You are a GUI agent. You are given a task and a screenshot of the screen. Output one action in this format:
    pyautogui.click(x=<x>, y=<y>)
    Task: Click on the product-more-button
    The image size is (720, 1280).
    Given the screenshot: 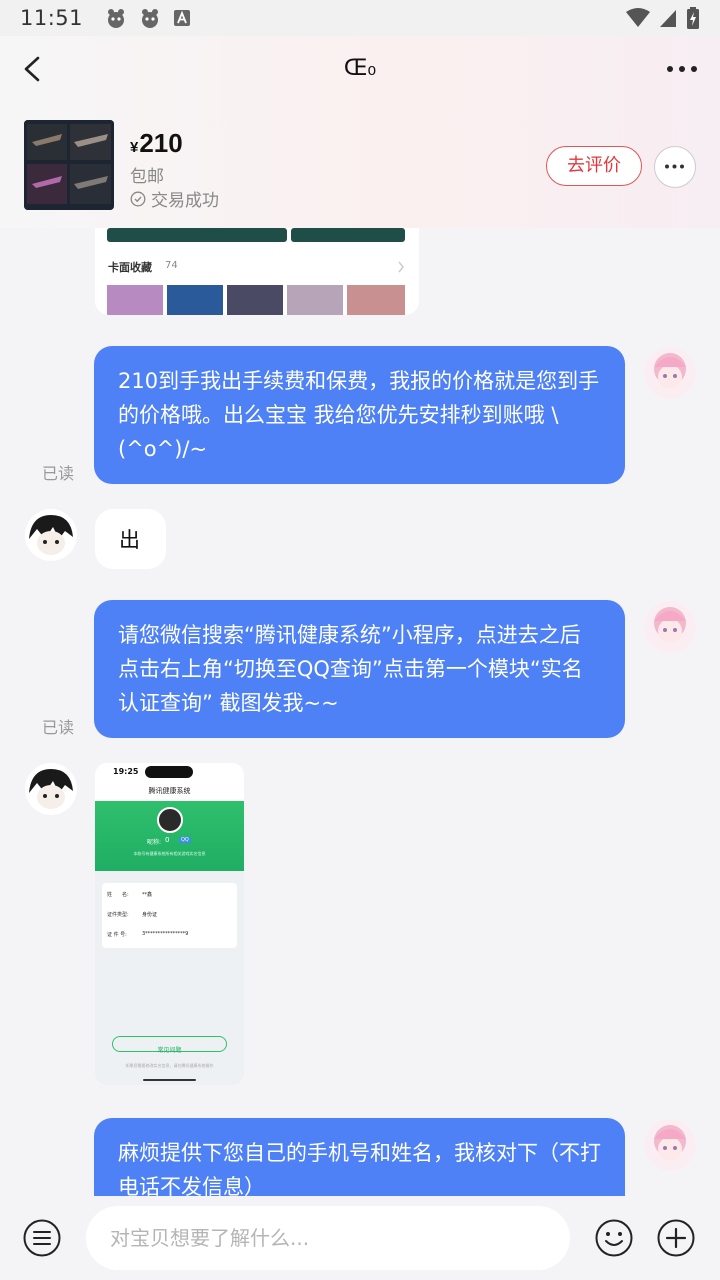 What is the action you would take?
    pyautogui.click(x=675, y=167)
    